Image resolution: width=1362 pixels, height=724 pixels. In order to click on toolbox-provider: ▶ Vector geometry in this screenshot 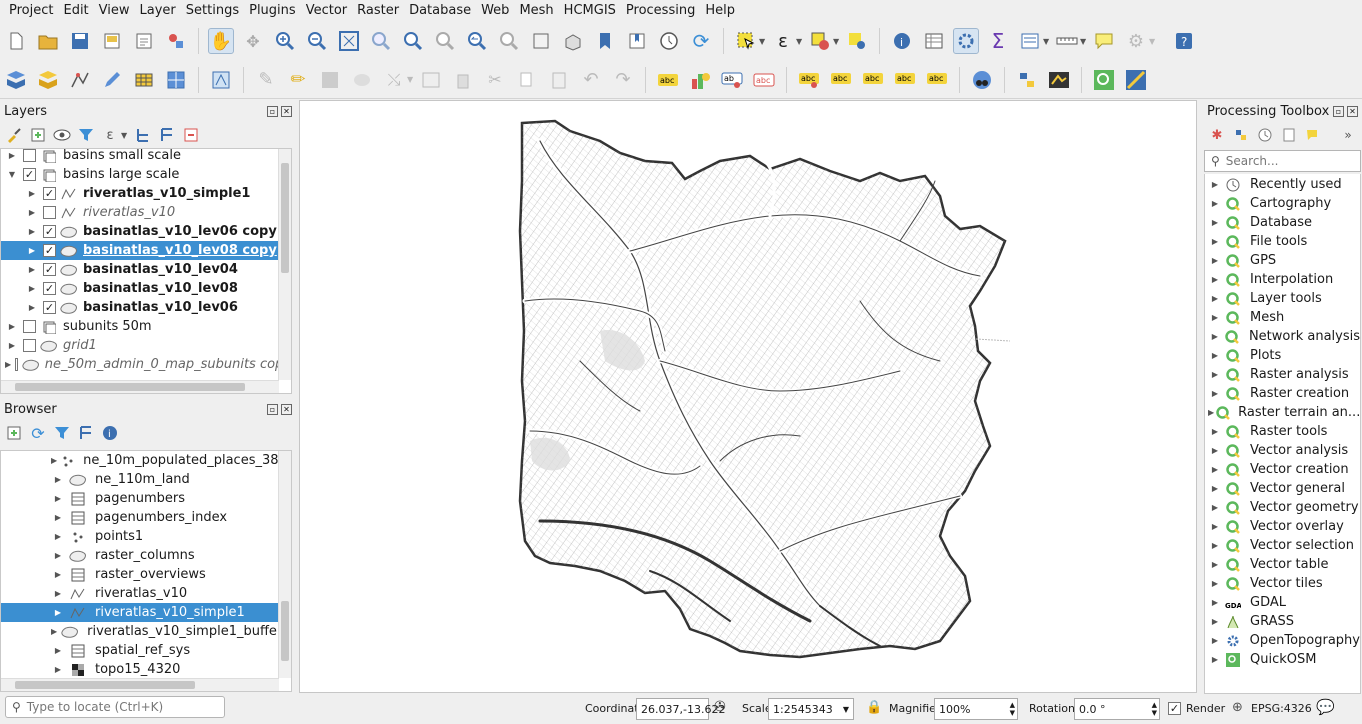, I will do `click(1282, 507)`.